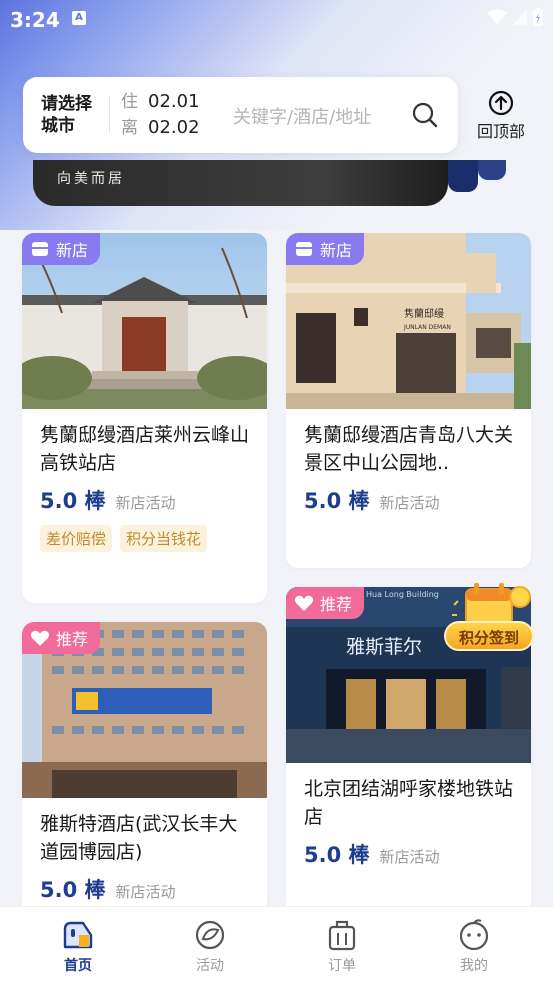 This screenshot has width=553, height=984. I want to click on points-signin-label: 积分签到, so click(489, 636).